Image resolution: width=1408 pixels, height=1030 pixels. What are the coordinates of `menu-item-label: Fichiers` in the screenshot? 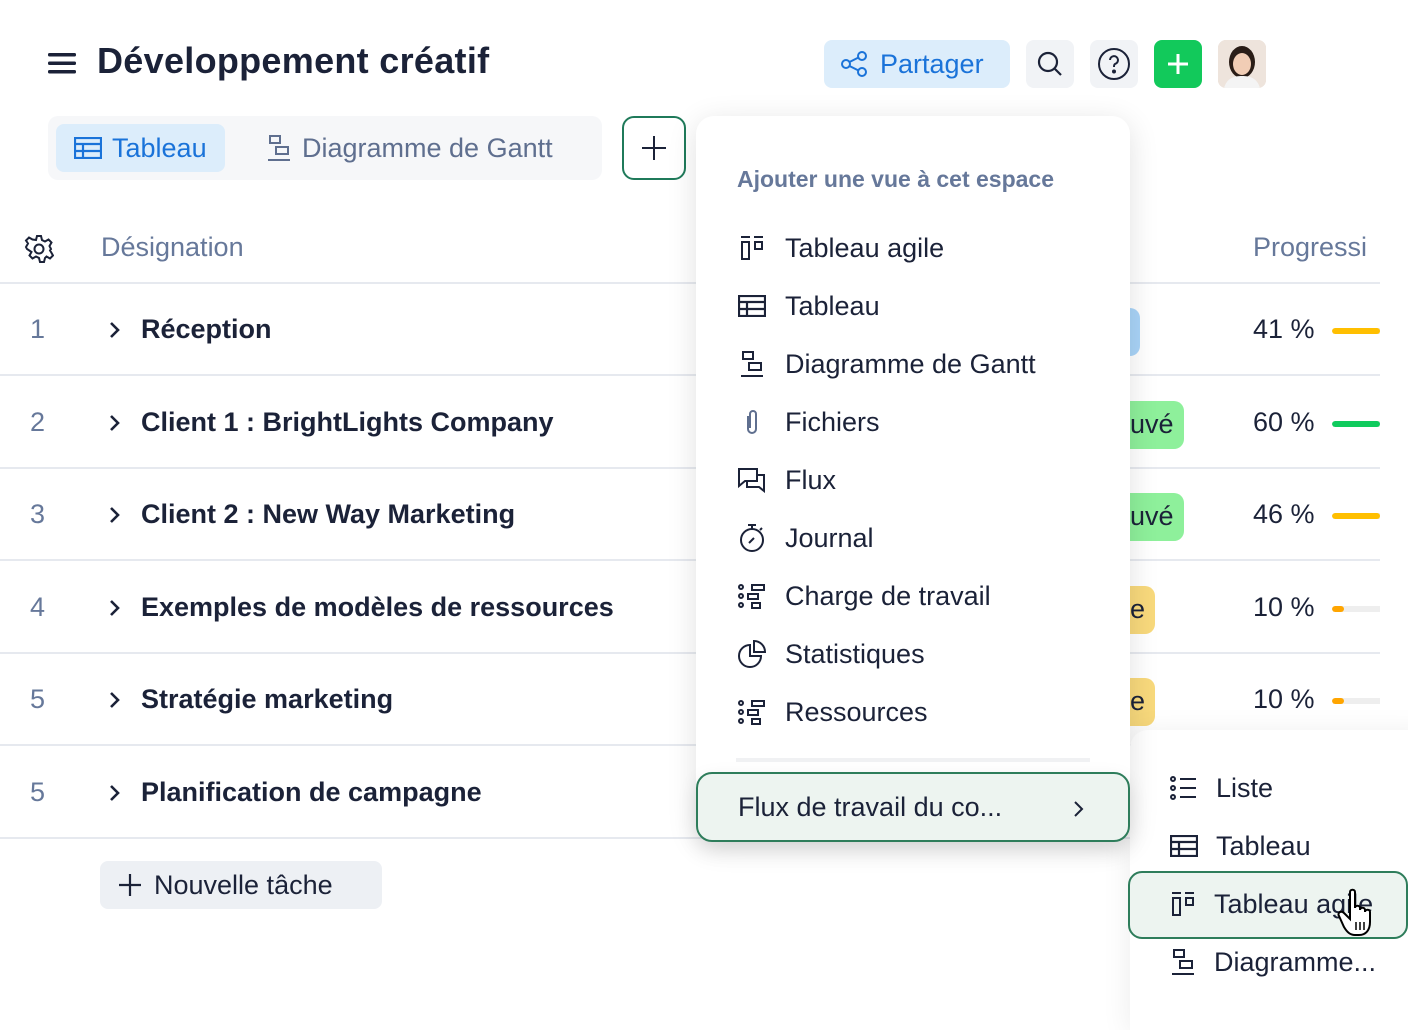 It's located at (832, 421).